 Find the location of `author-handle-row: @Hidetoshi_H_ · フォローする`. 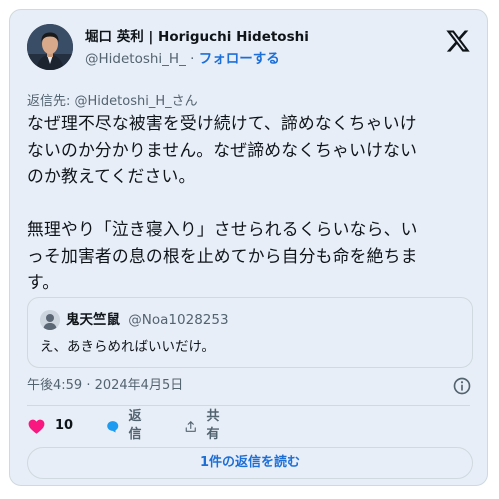

author-handle-row: @Hidetoshi_H_ · フォローする is located at coordinates (197, 59).